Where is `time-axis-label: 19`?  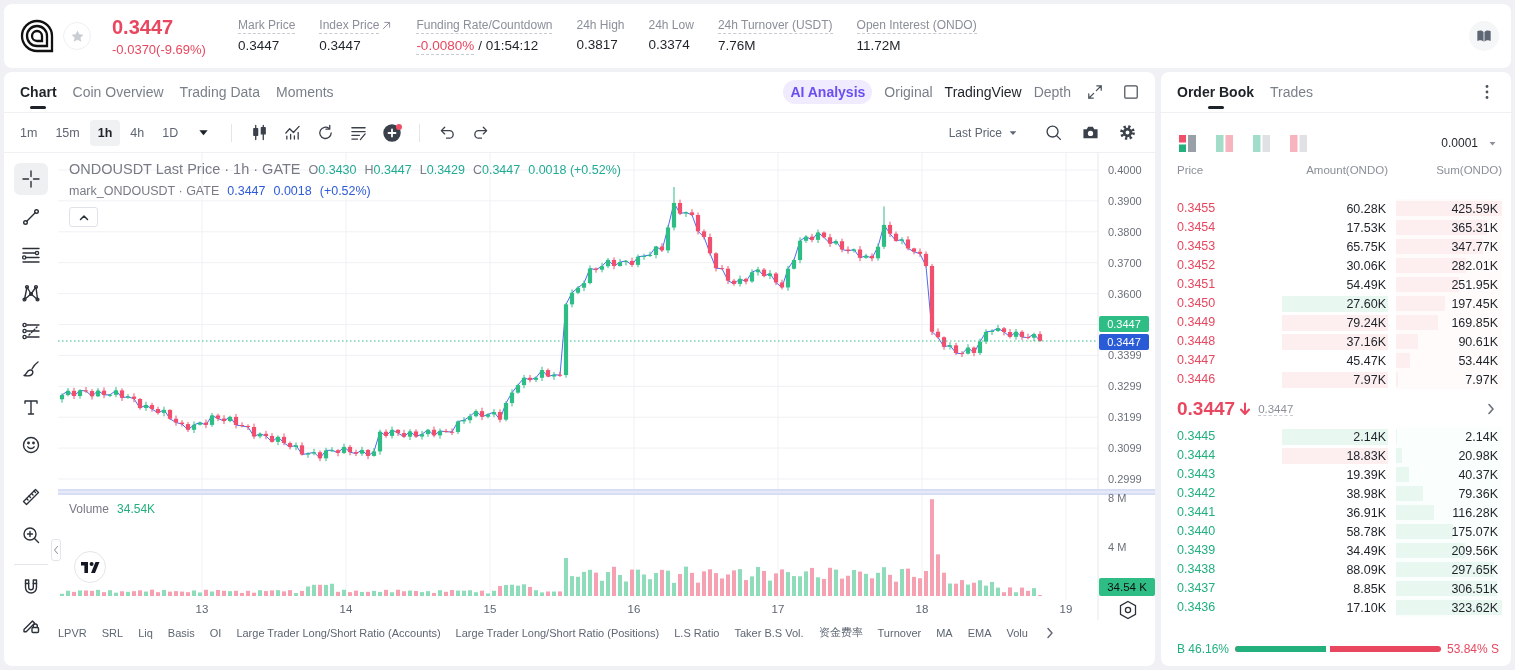 time-axis-label: 19 is located at coordinates (1066, 609).